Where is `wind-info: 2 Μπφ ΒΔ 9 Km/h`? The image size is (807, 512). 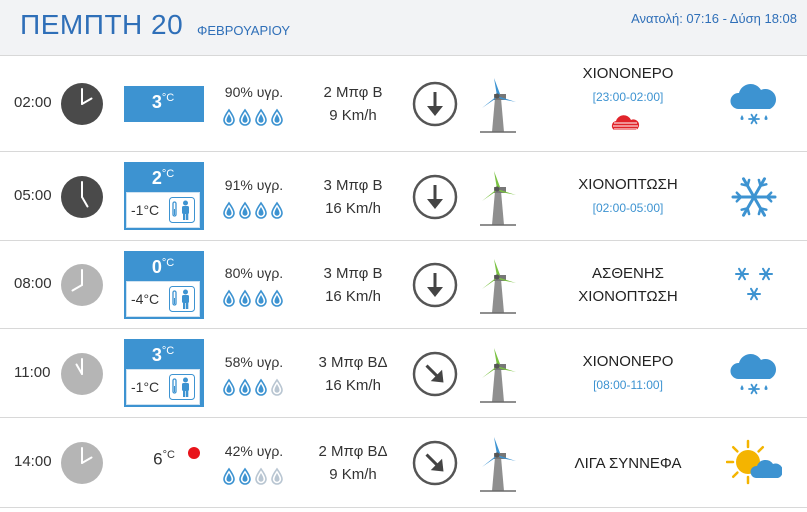
wind-info: 2 Μπφ ΒΔ 9 Km/h is located at coordinates (353, 463).